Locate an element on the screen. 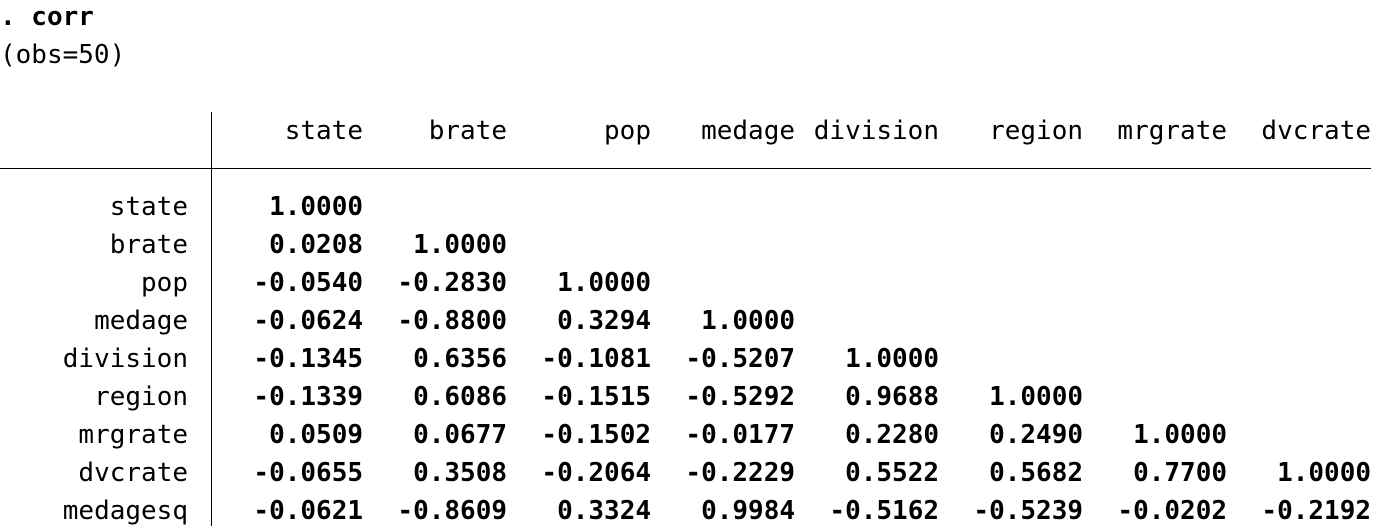 This screenshot has height=530, width=1377. column-header-mrgrate: mrgrate is located at coordinates (1172, 131).